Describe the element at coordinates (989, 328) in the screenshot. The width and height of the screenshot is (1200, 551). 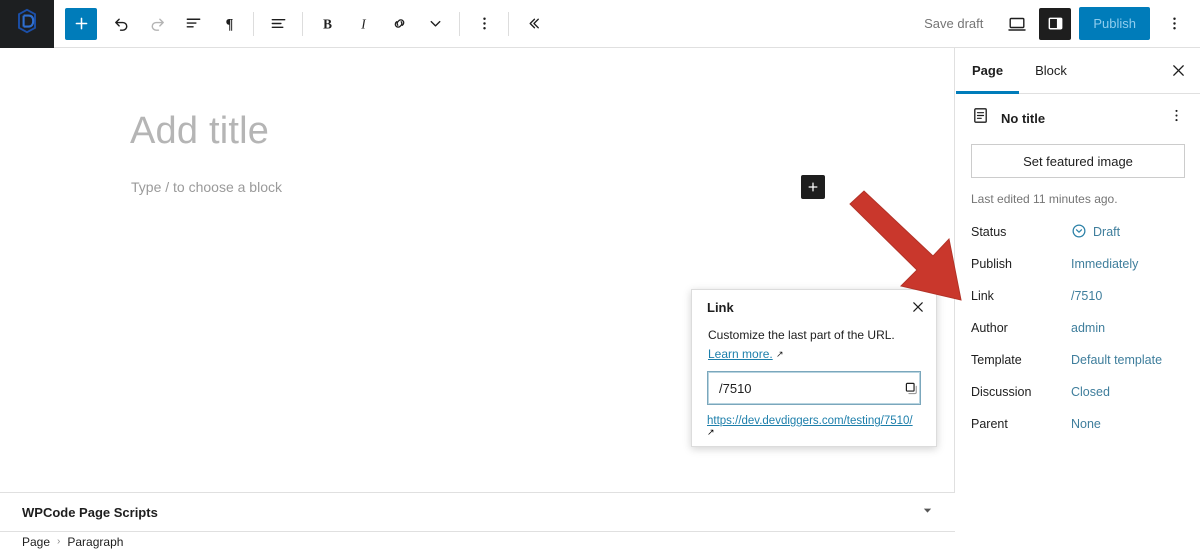
I see `meta-label-author: Author` at that location.